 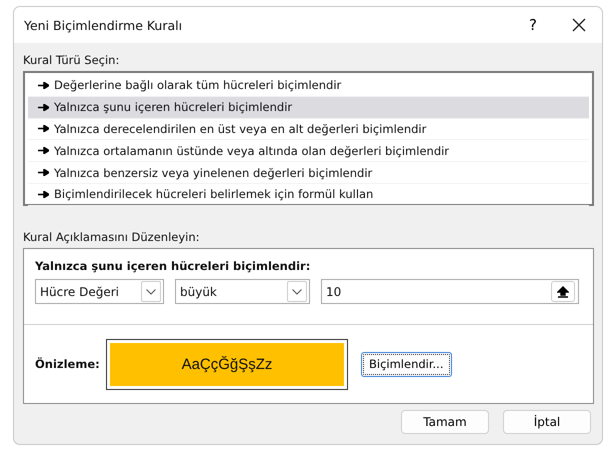 What do you see at coordinates (111, 237) in the screenshot?
I see `section-label: Kural Açıklamasını Düzenleyin:` at bounding box center [111, 237].